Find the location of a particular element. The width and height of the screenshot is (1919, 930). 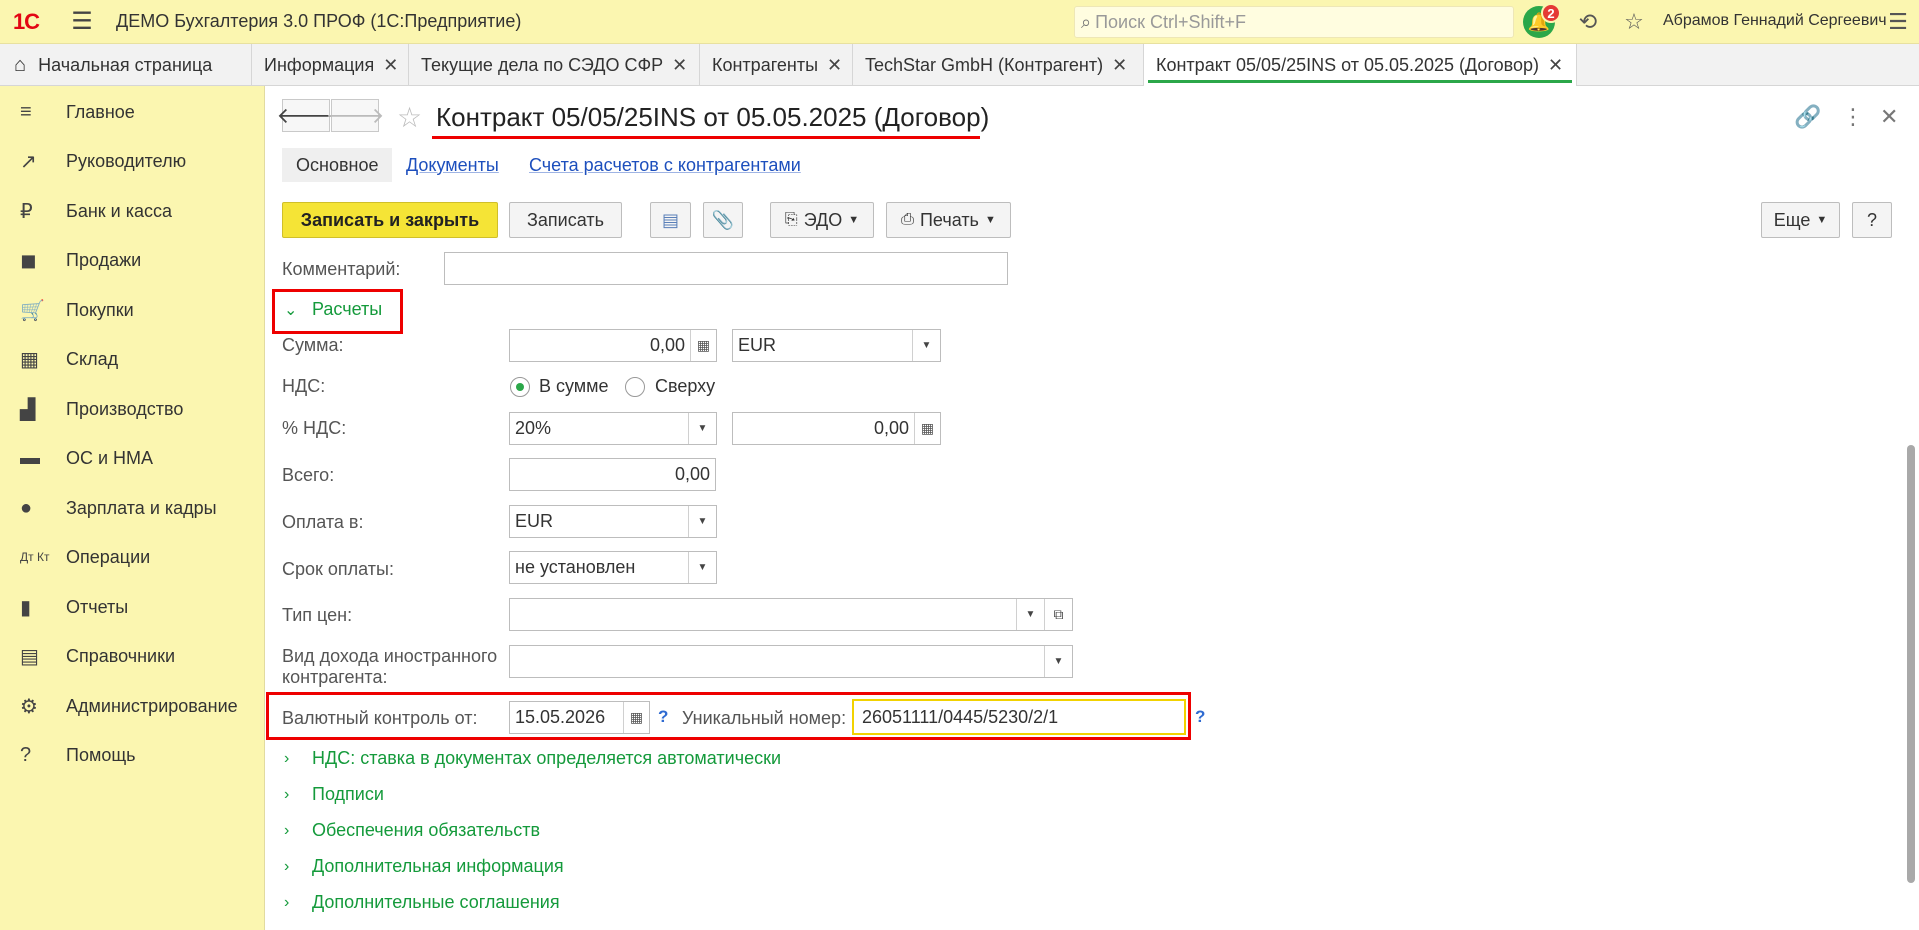

history-icon: ⟲ is located at coordinates (1588, 22).